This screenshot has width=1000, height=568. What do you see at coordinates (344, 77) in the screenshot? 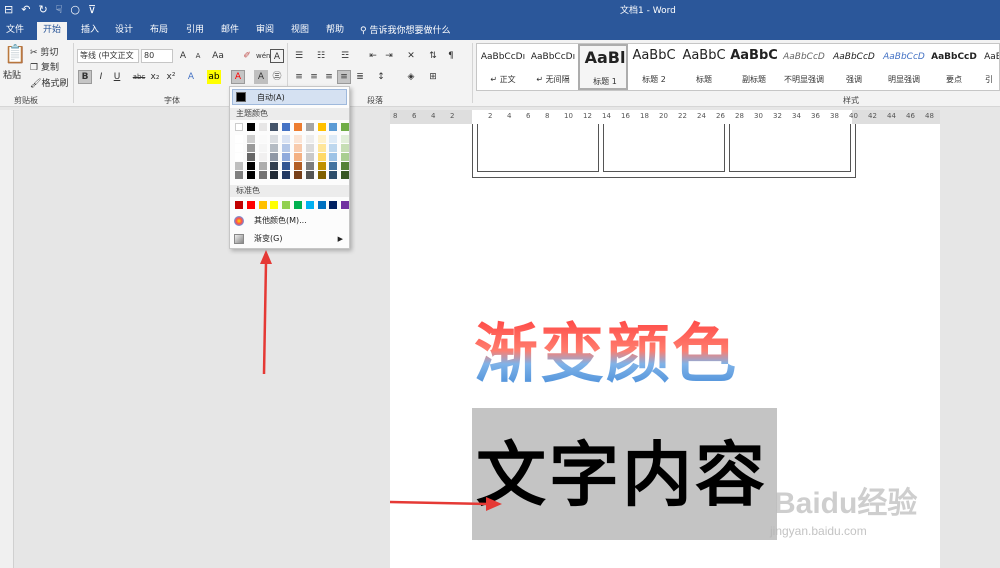
I see `justify-icon: ≡` at bounding box center [344, 77].